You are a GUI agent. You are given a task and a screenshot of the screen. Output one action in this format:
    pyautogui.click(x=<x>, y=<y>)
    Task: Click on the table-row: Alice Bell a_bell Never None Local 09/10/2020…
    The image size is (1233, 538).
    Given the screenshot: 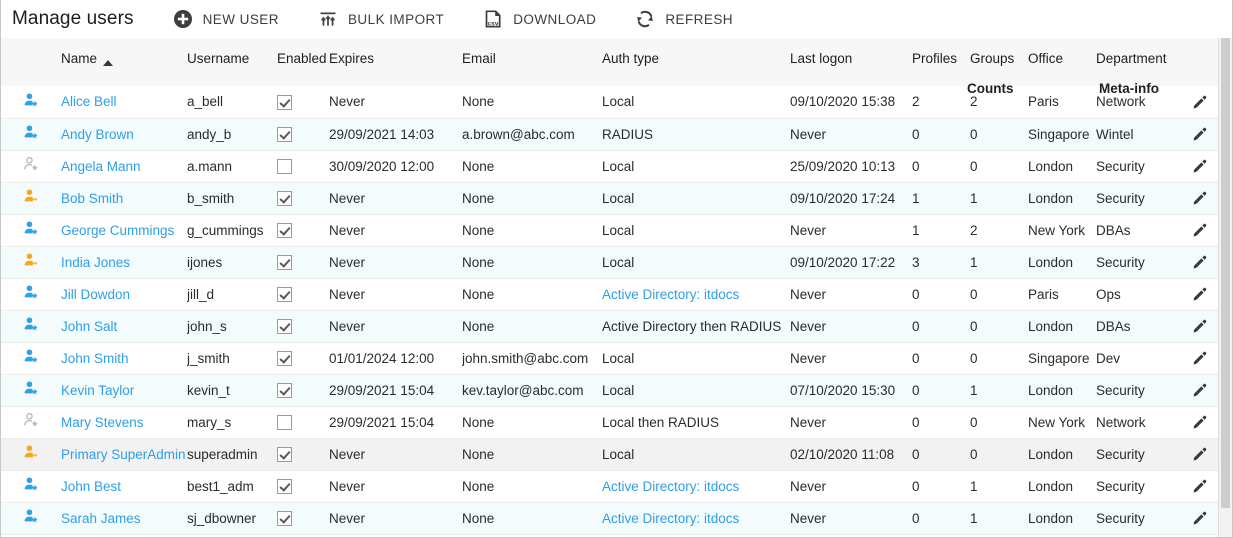 What is the action you would take?
    pyautogui.click(x=615, y=102)
    